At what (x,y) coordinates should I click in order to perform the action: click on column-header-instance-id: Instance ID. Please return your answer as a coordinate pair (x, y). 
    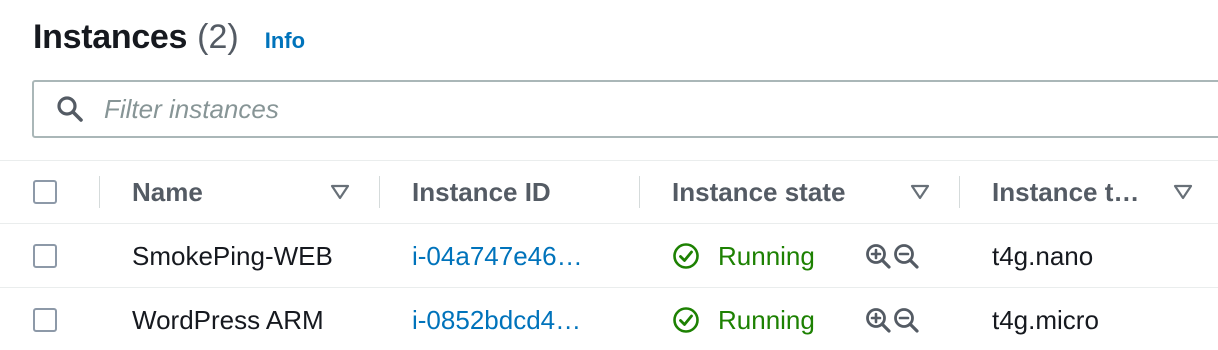
    Looking at the image, I should click on (481, 192).